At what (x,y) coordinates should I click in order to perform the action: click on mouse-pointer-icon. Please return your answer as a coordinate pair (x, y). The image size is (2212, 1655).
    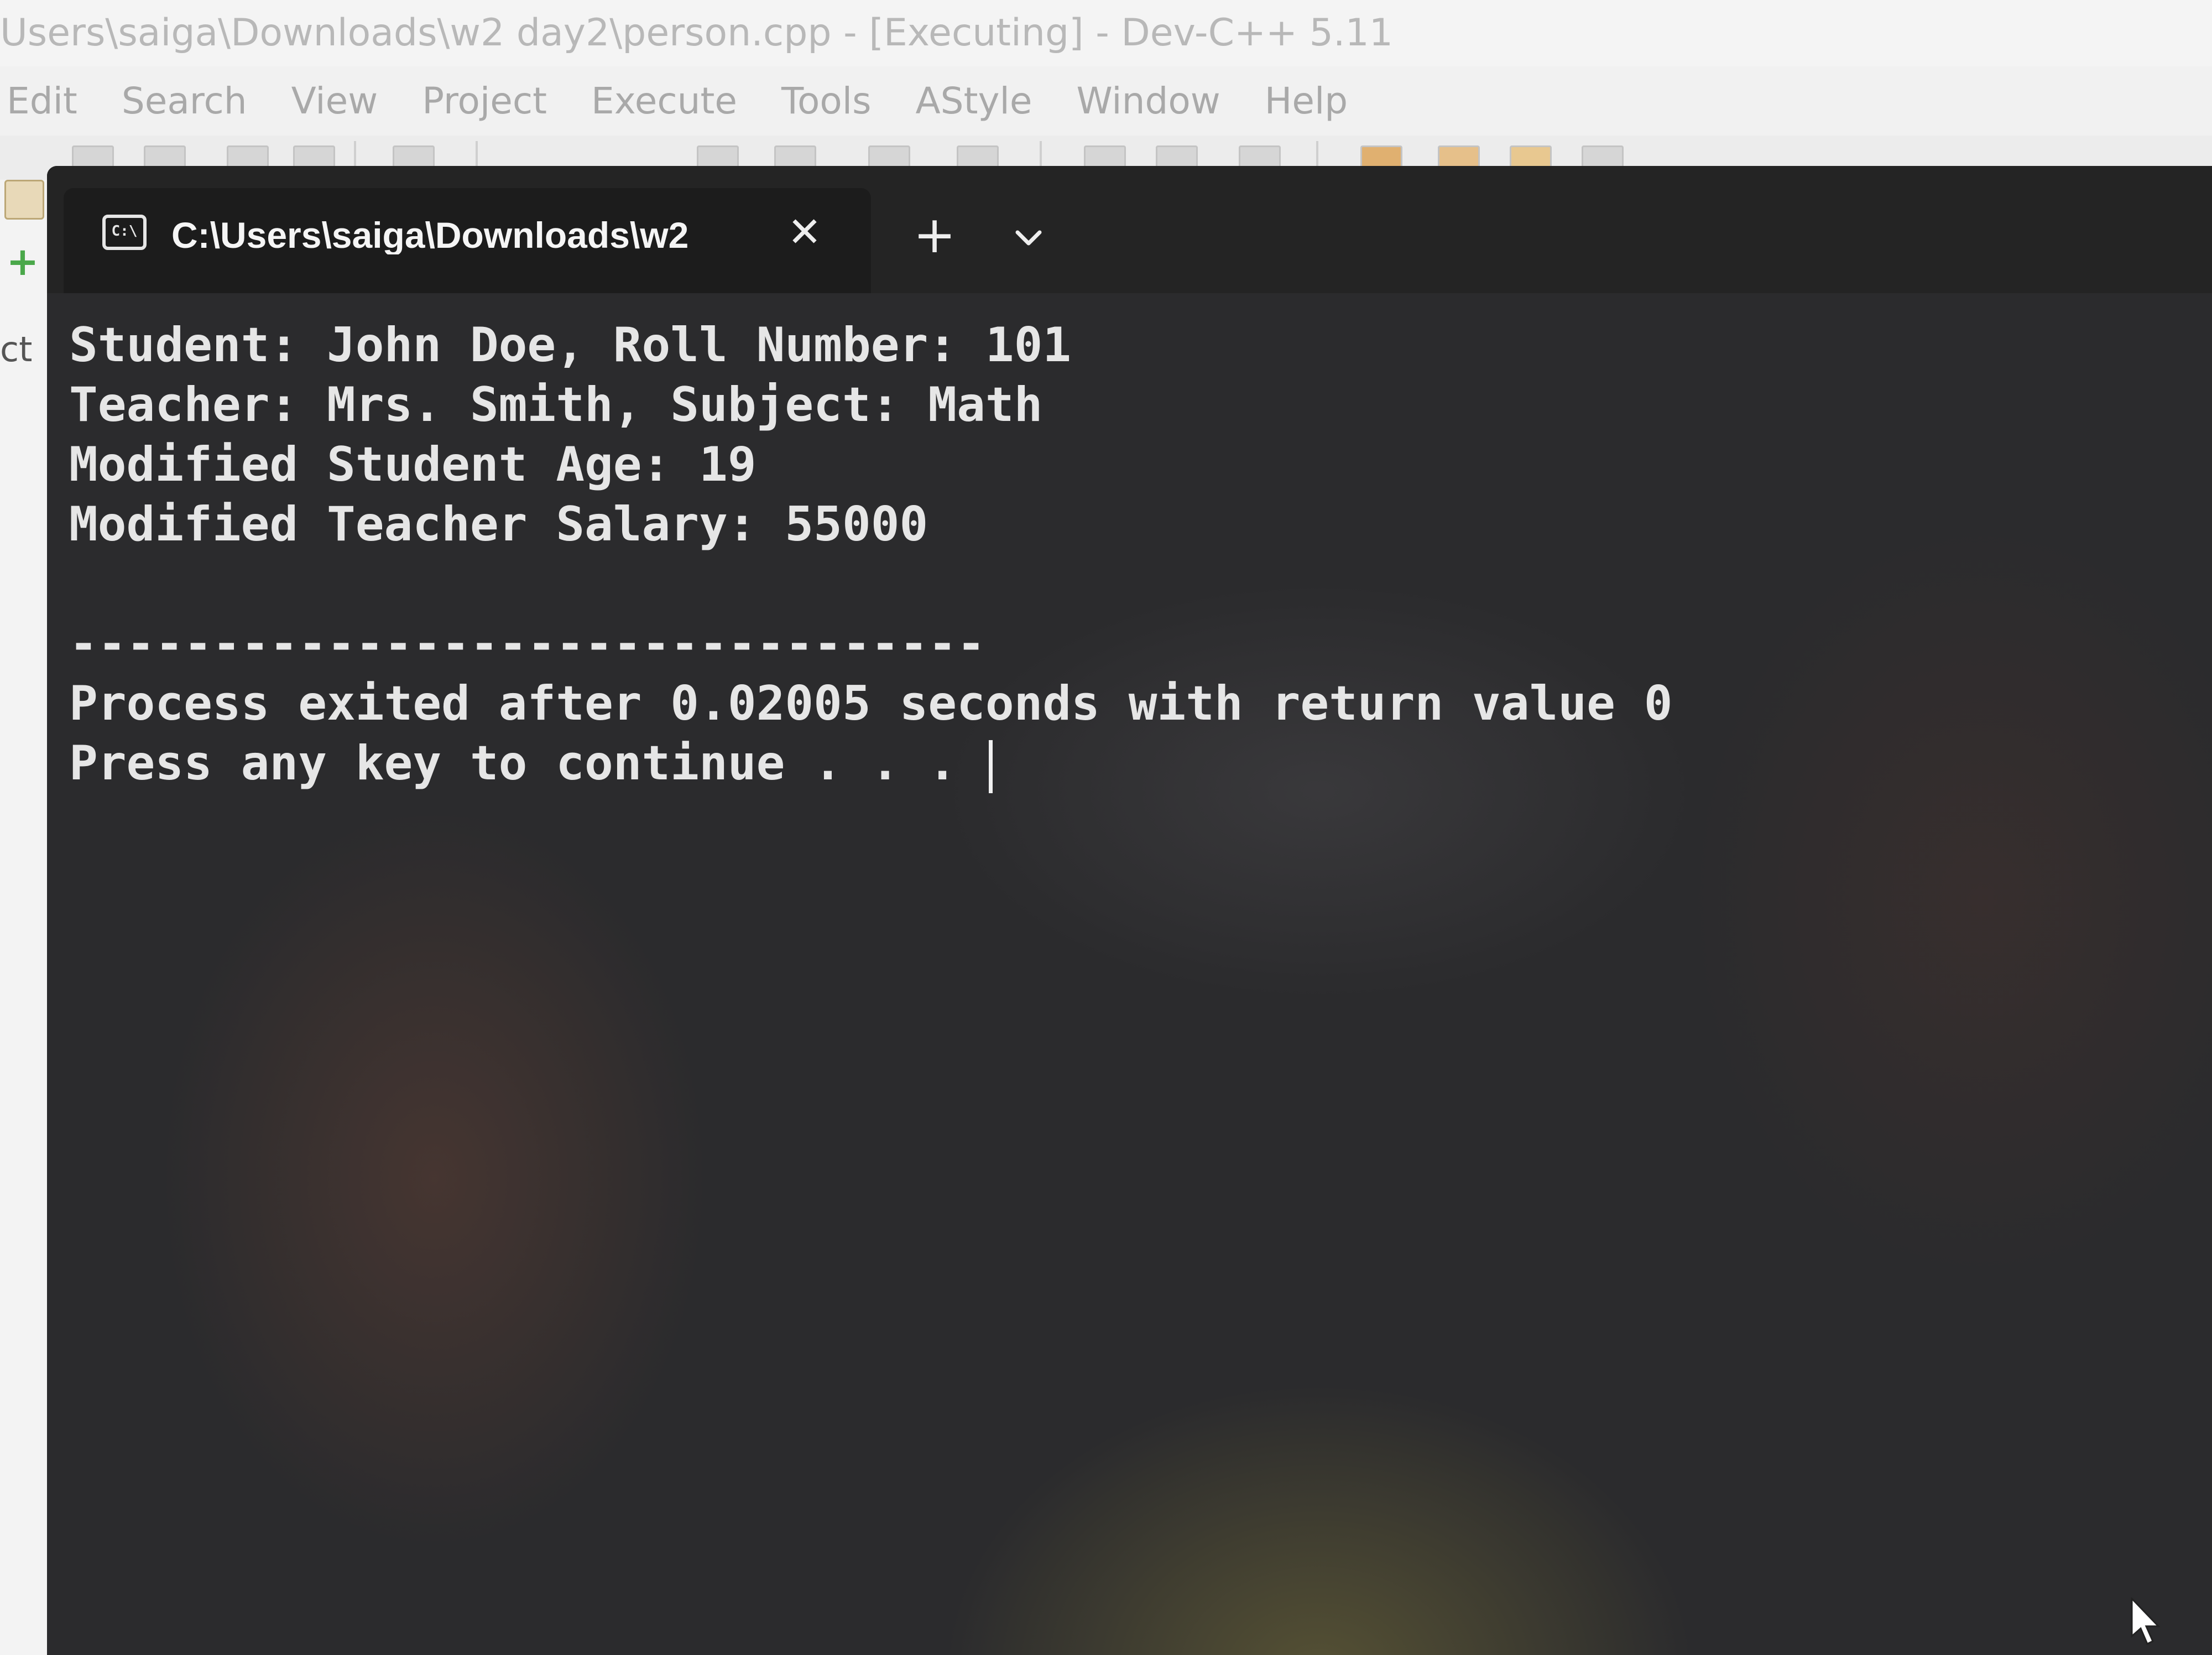
    Looking at the image, I should click on (2146, 1621).